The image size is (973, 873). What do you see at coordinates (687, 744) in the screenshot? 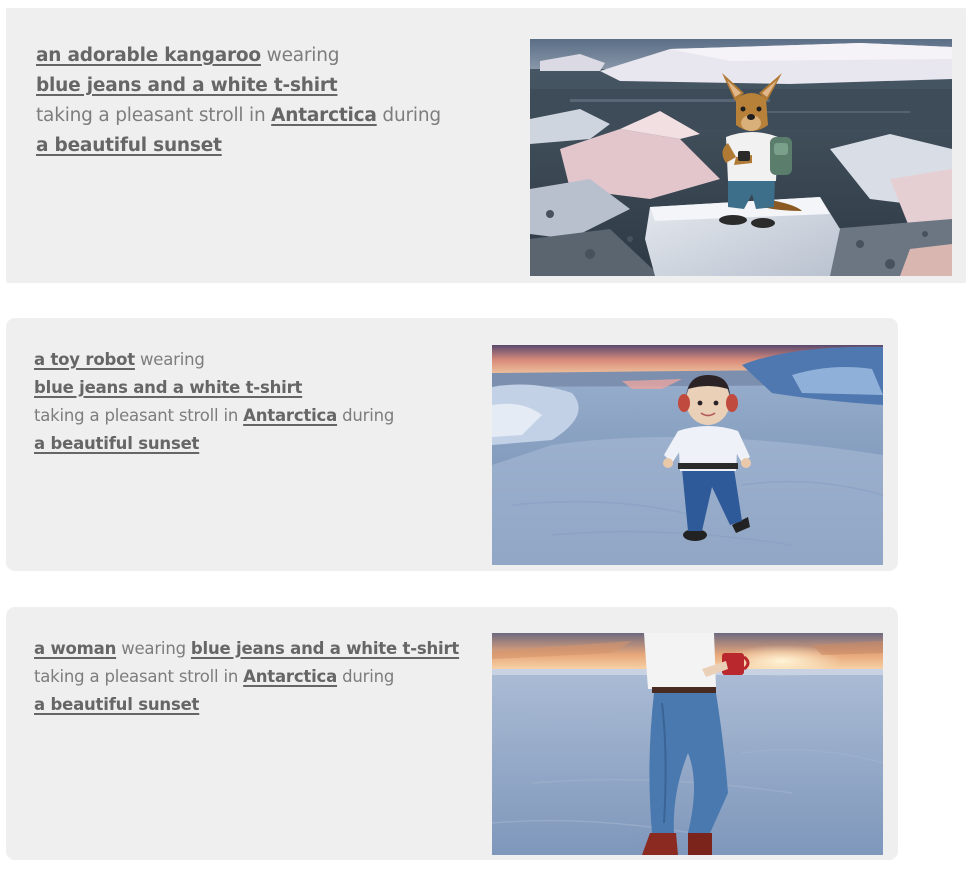
I see `woman-walking-on-snow-image` at bounding box center [687, 744].